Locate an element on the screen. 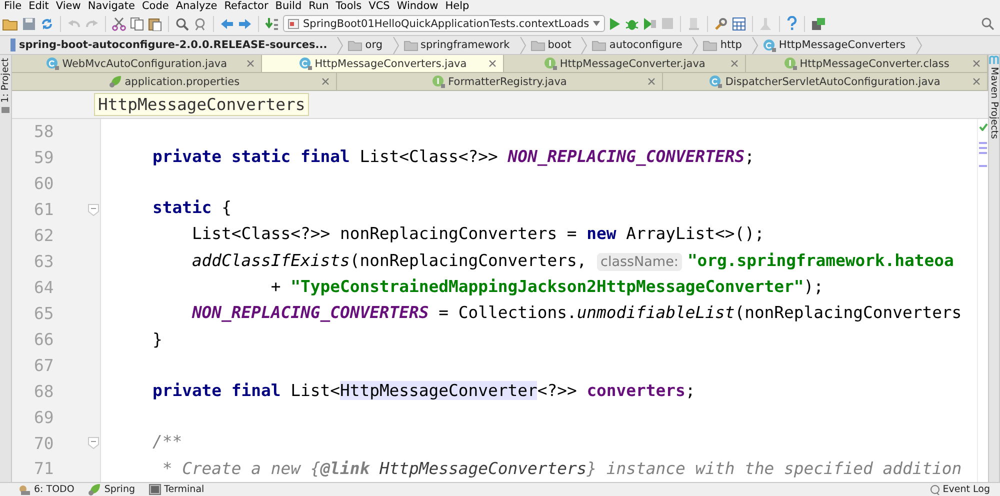 Image resolution: width=1000 pixels, height=496 pixels. menu-item: Build is located at coordinates (289, 6).